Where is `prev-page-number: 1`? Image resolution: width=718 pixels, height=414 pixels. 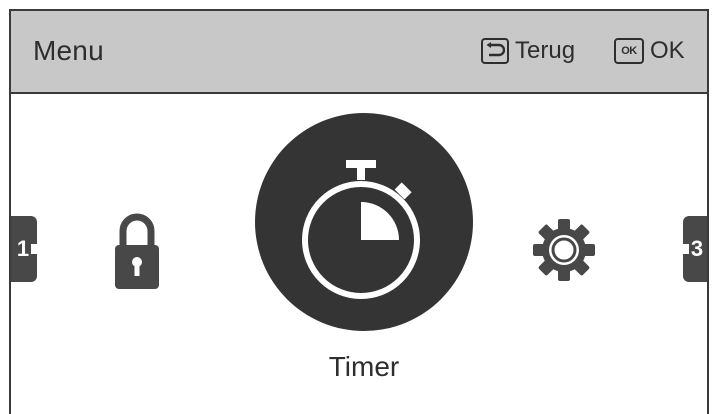
prev-page-number: 1 is located at coordinates (23, 248).